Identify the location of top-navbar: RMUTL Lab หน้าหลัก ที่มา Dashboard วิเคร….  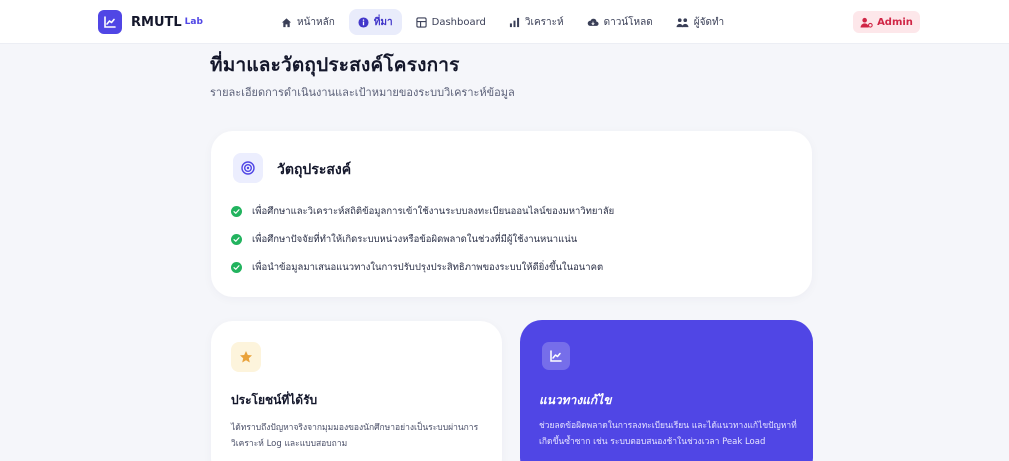
(504, 22).